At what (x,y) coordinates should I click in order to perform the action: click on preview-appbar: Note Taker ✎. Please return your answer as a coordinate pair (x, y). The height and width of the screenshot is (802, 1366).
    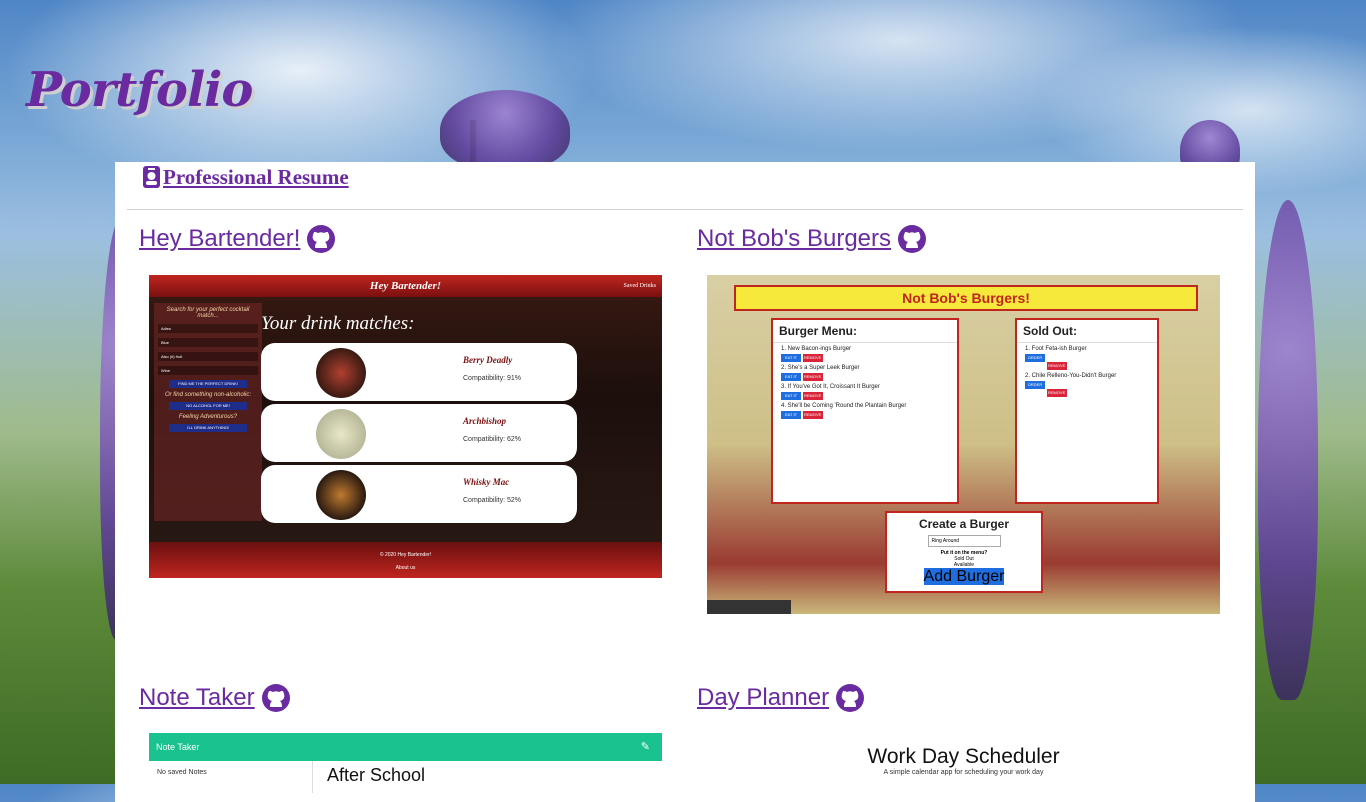
    Looking at the image, I should click on (405, 747).